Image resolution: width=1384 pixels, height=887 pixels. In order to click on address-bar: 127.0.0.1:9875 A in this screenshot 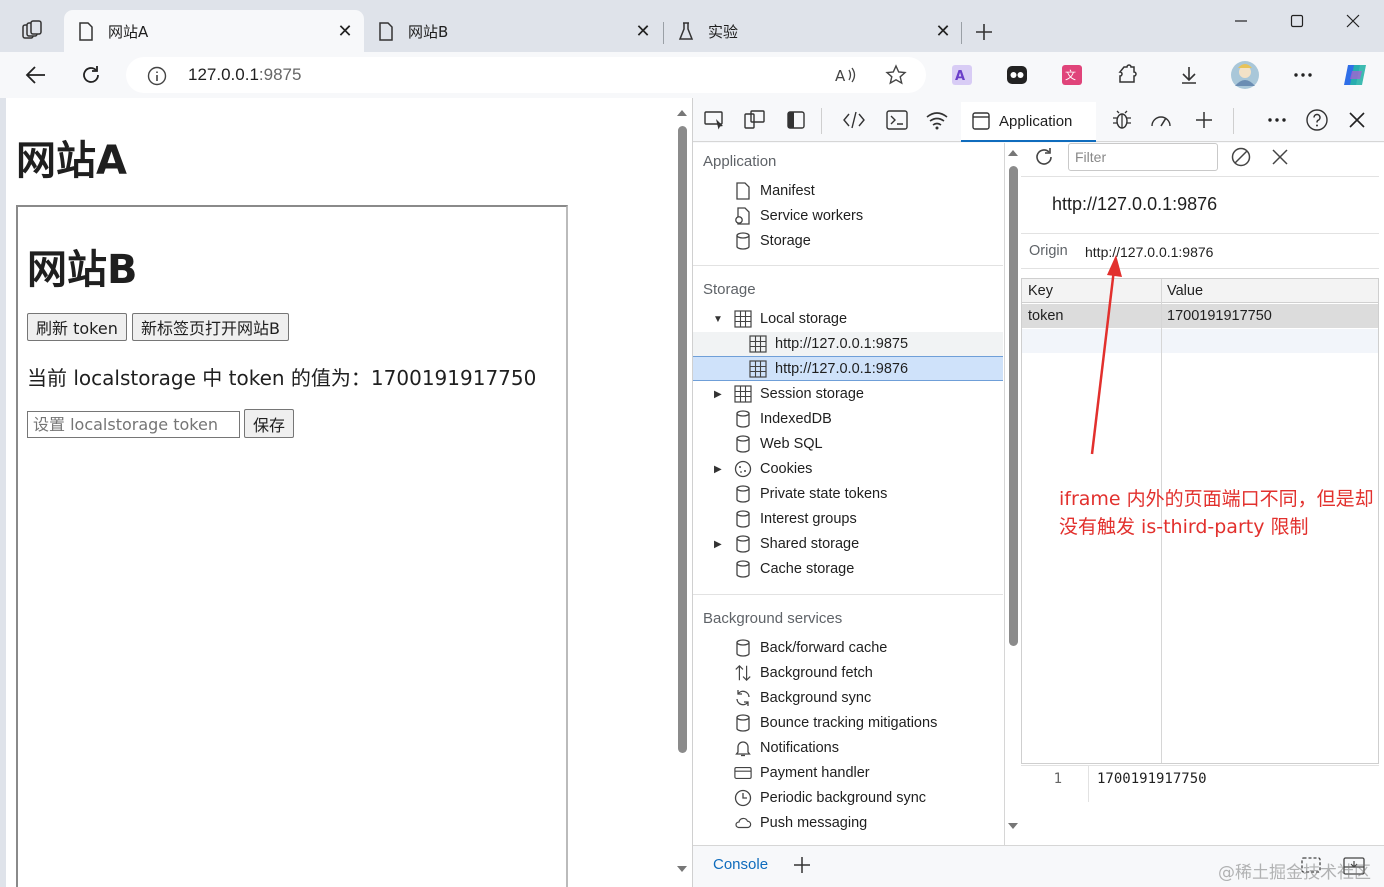, I will do `click(526, 75)`.